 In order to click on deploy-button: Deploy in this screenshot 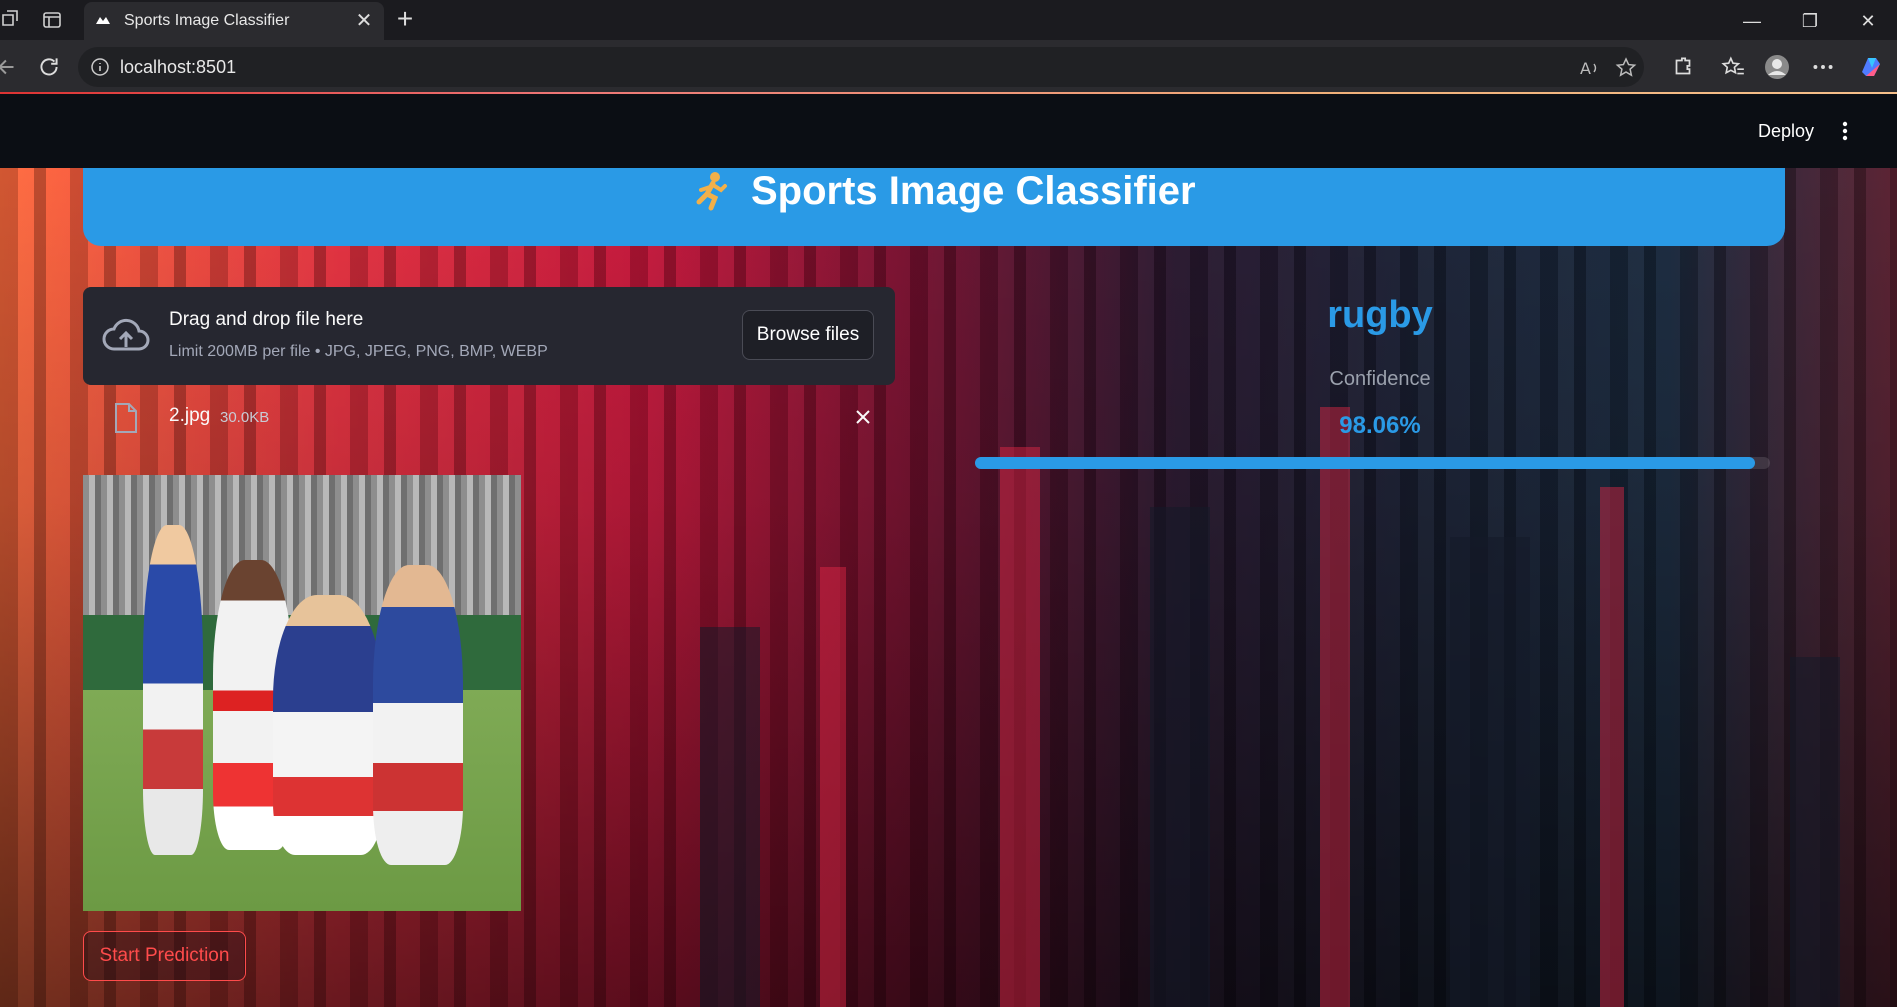, I will do `click(1786, 131)`.